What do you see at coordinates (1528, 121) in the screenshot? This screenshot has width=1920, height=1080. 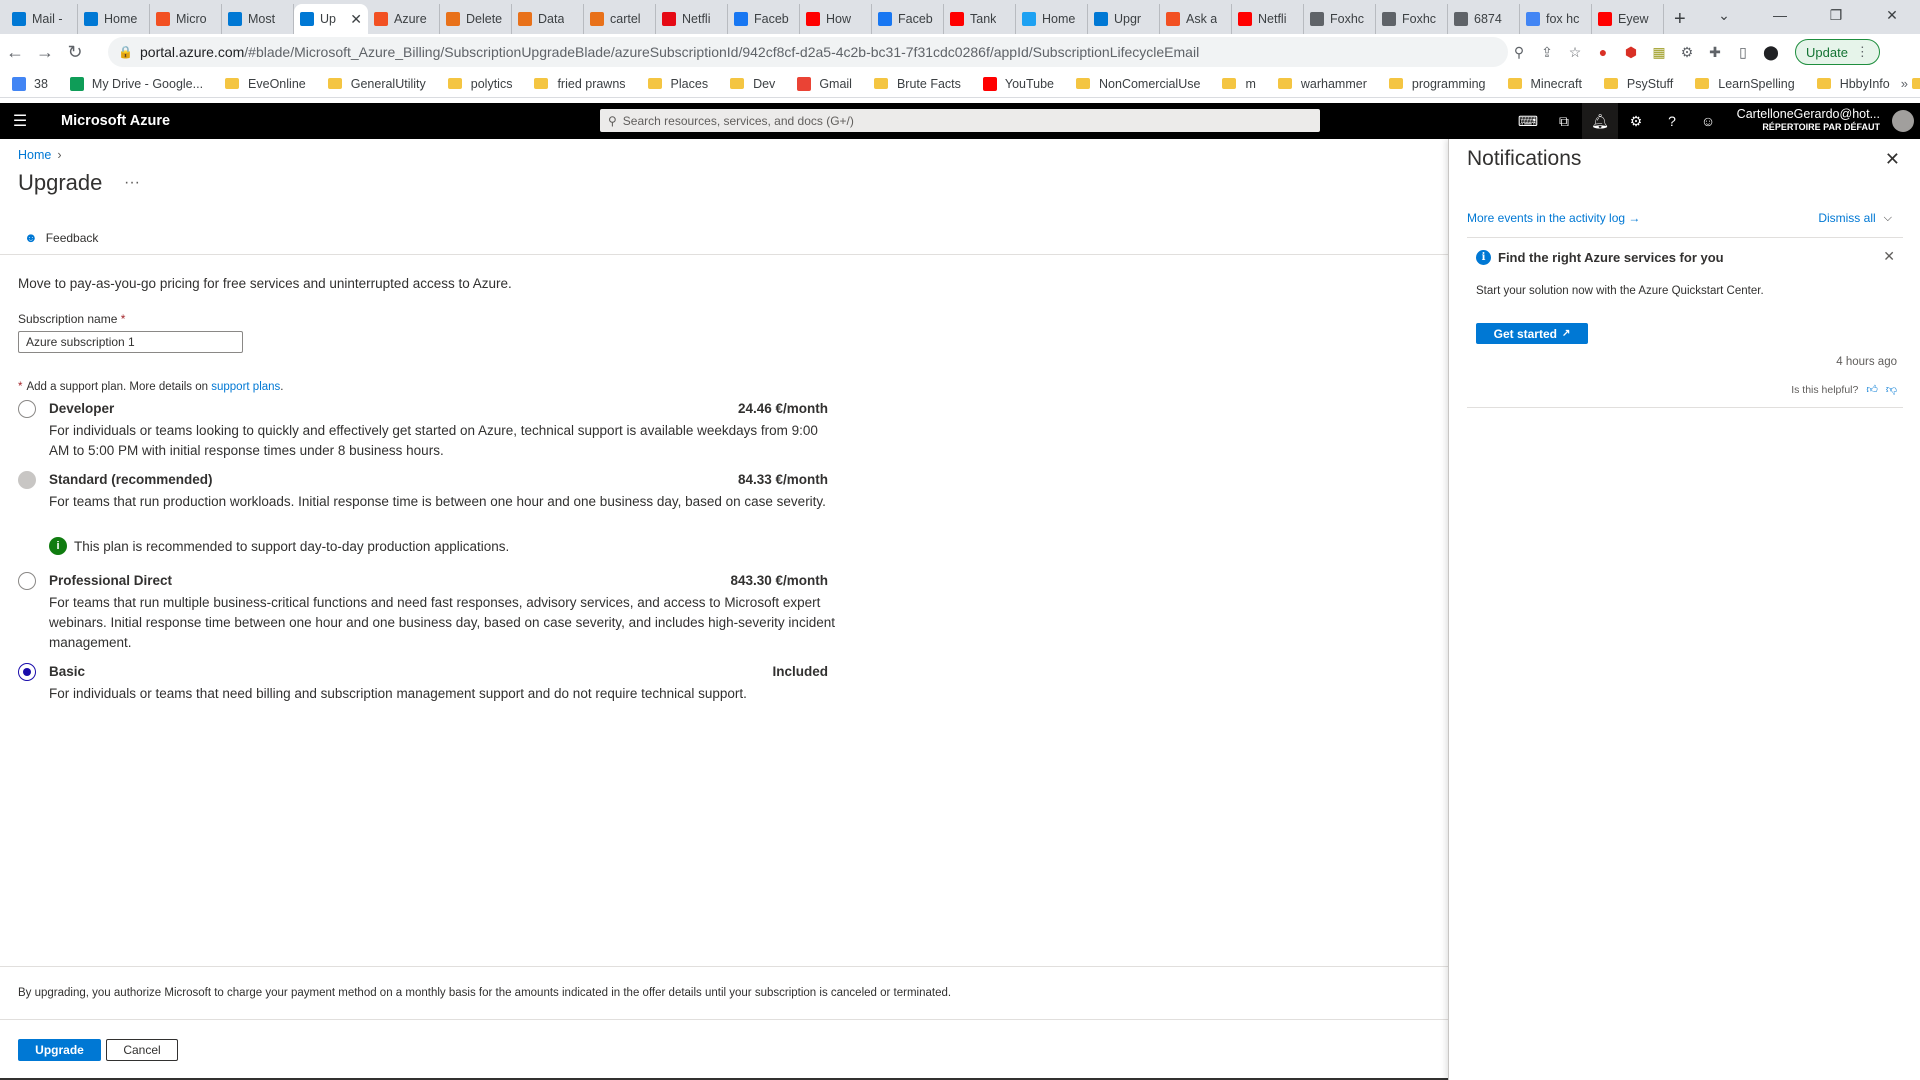 I see `cloud-shell-icon: ⌨` at bounding box center [1528, 121].